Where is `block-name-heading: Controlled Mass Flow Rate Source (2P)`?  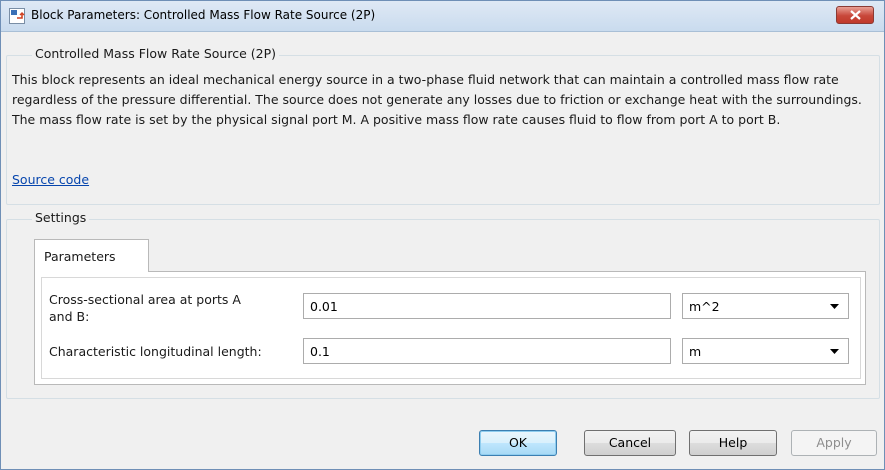 block-name-heading: Controlled Mass Flow Rate Source (2P) is located at coordinates (155, 53).